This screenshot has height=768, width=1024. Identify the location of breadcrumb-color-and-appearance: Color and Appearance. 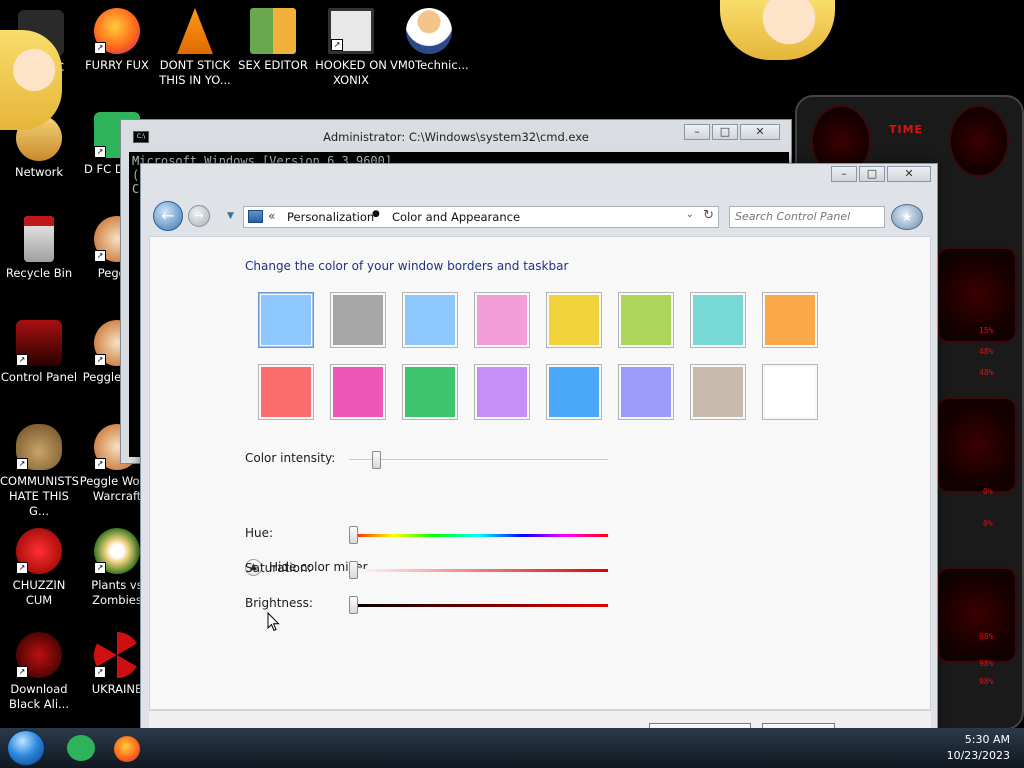
(456, 217).